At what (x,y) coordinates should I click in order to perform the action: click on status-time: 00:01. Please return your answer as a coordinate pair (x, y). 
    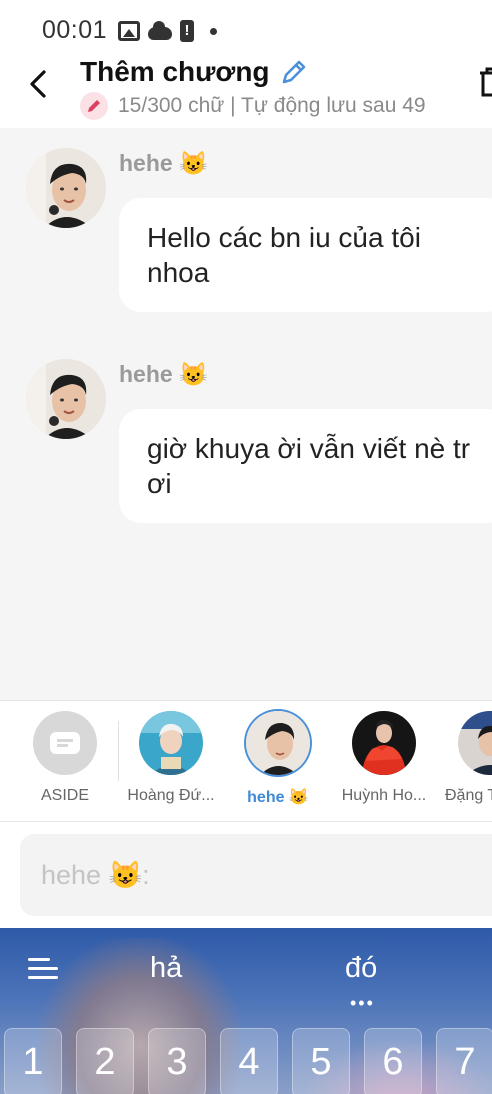
    Looking at the image, I should click on (75, 30).